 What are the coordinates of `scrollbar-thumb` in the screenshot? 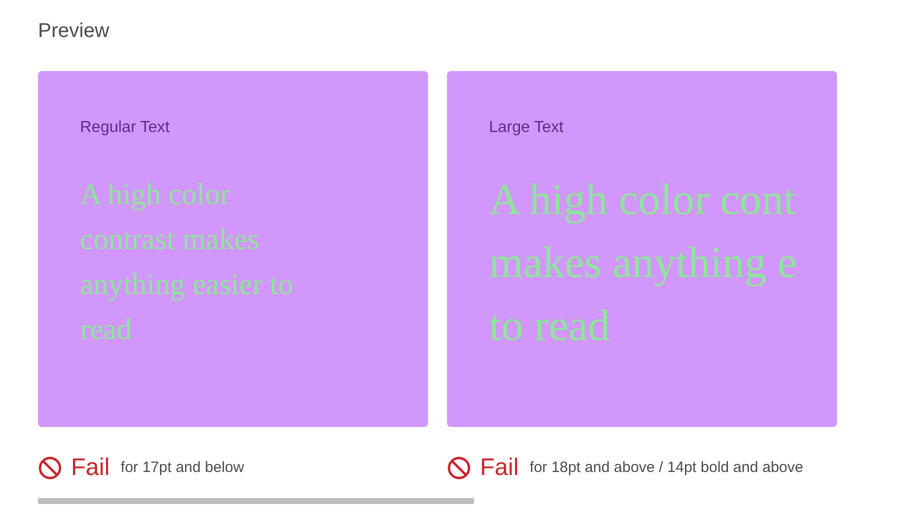 It's located at (256, 501).